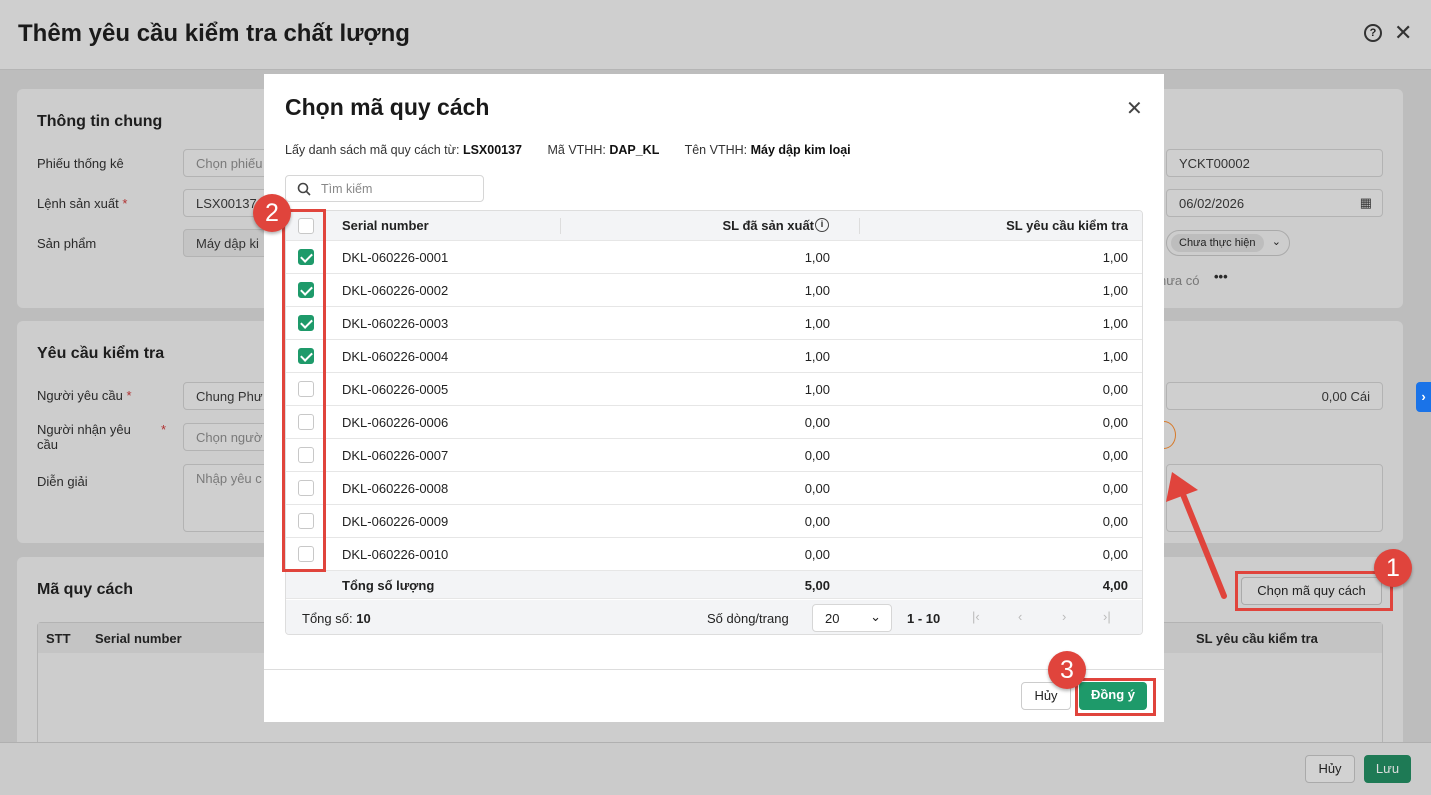 The image size is (1431, 795). I want to click on annotation-badge-2: 2, so click(272, 213).